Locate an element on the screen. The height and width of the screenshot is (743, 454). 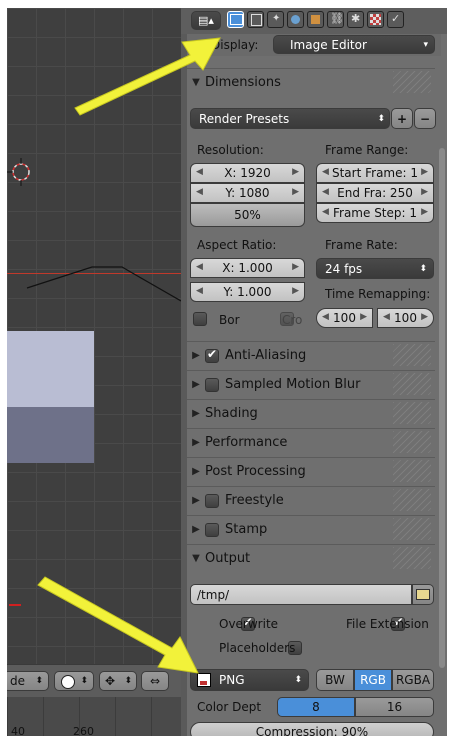
aspect-x-value: X: 1.000 is located at coordinates (247, 268).